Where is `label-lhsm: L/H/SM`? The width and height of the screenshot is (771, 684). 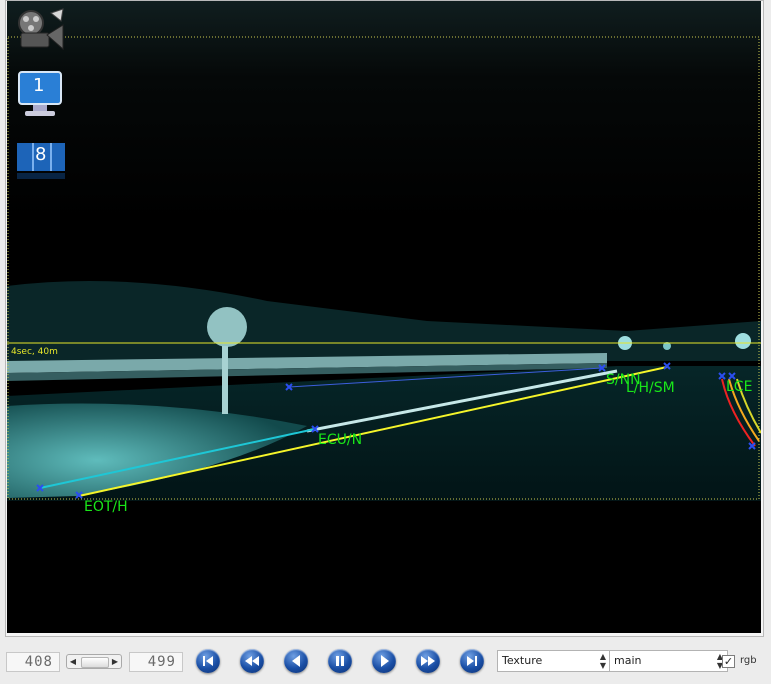 label-lhsm: L/H/SM is located at coordinates (650, 388).